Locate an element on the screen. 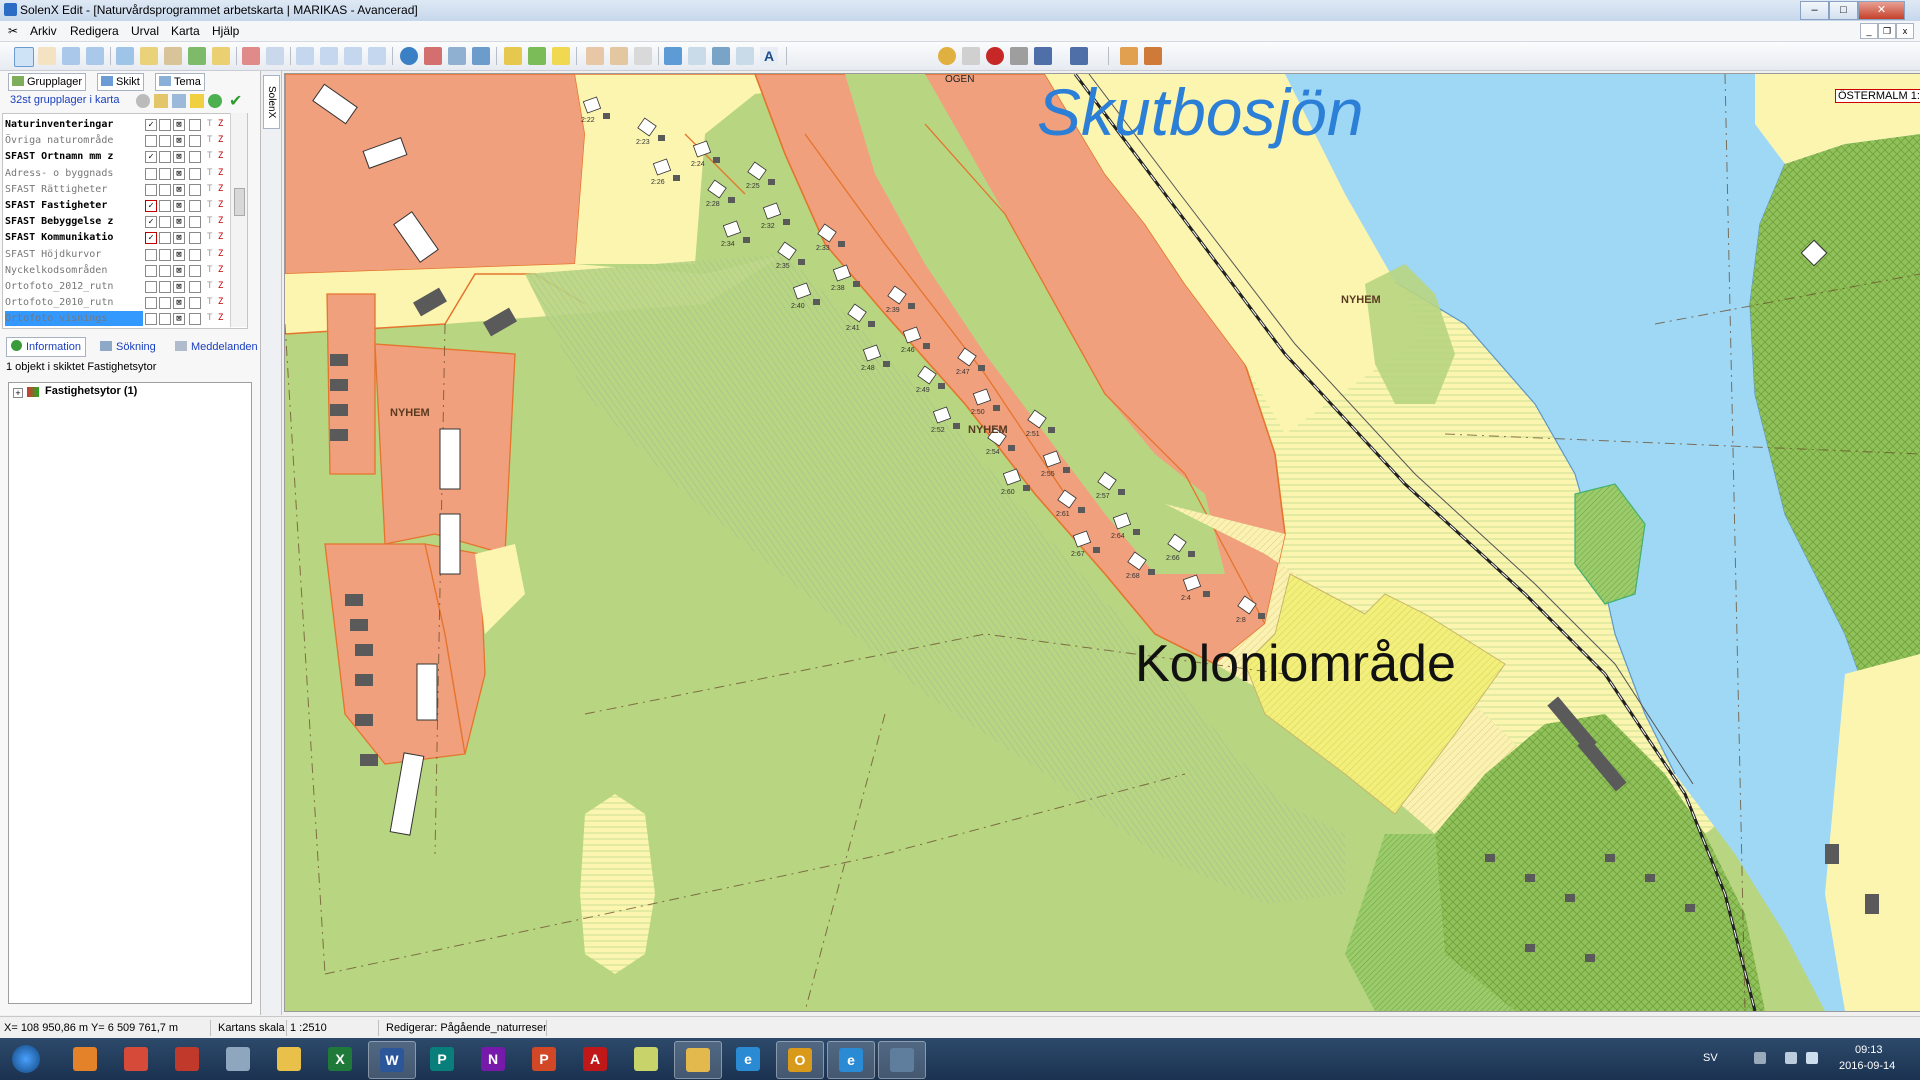 Image resolution: width=1920 pixels, height=1080 pixels. menu-redigera: Redigera is located at coordinates (94, 31).